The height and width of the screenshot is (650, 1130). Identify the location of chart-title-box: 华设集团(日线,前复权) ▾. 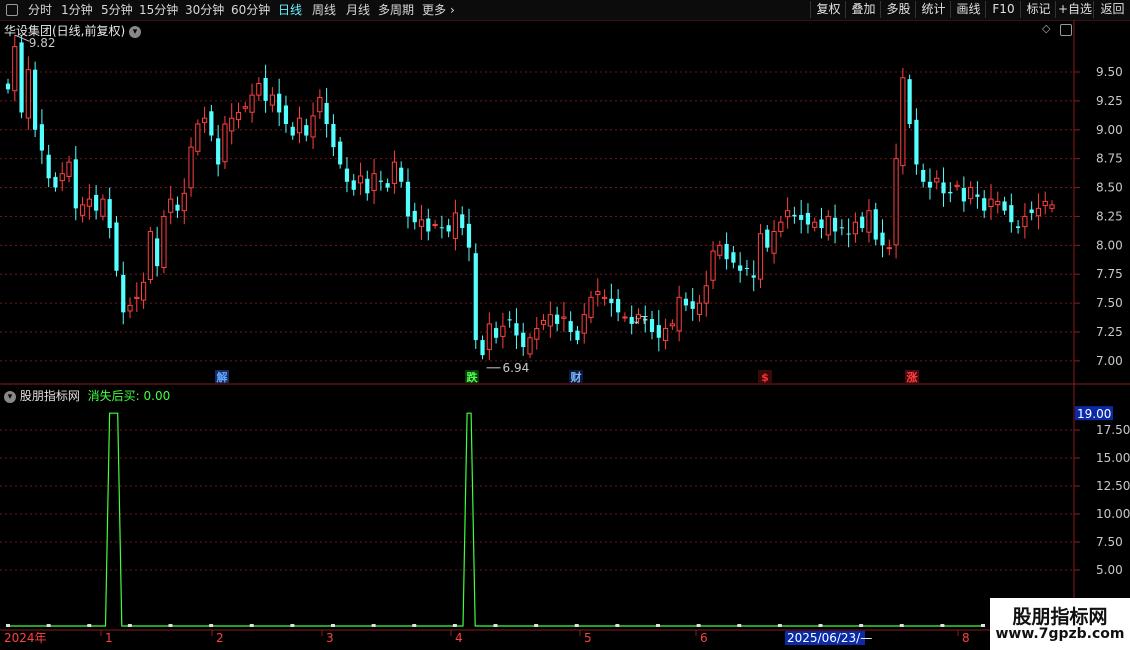
(73, 30).